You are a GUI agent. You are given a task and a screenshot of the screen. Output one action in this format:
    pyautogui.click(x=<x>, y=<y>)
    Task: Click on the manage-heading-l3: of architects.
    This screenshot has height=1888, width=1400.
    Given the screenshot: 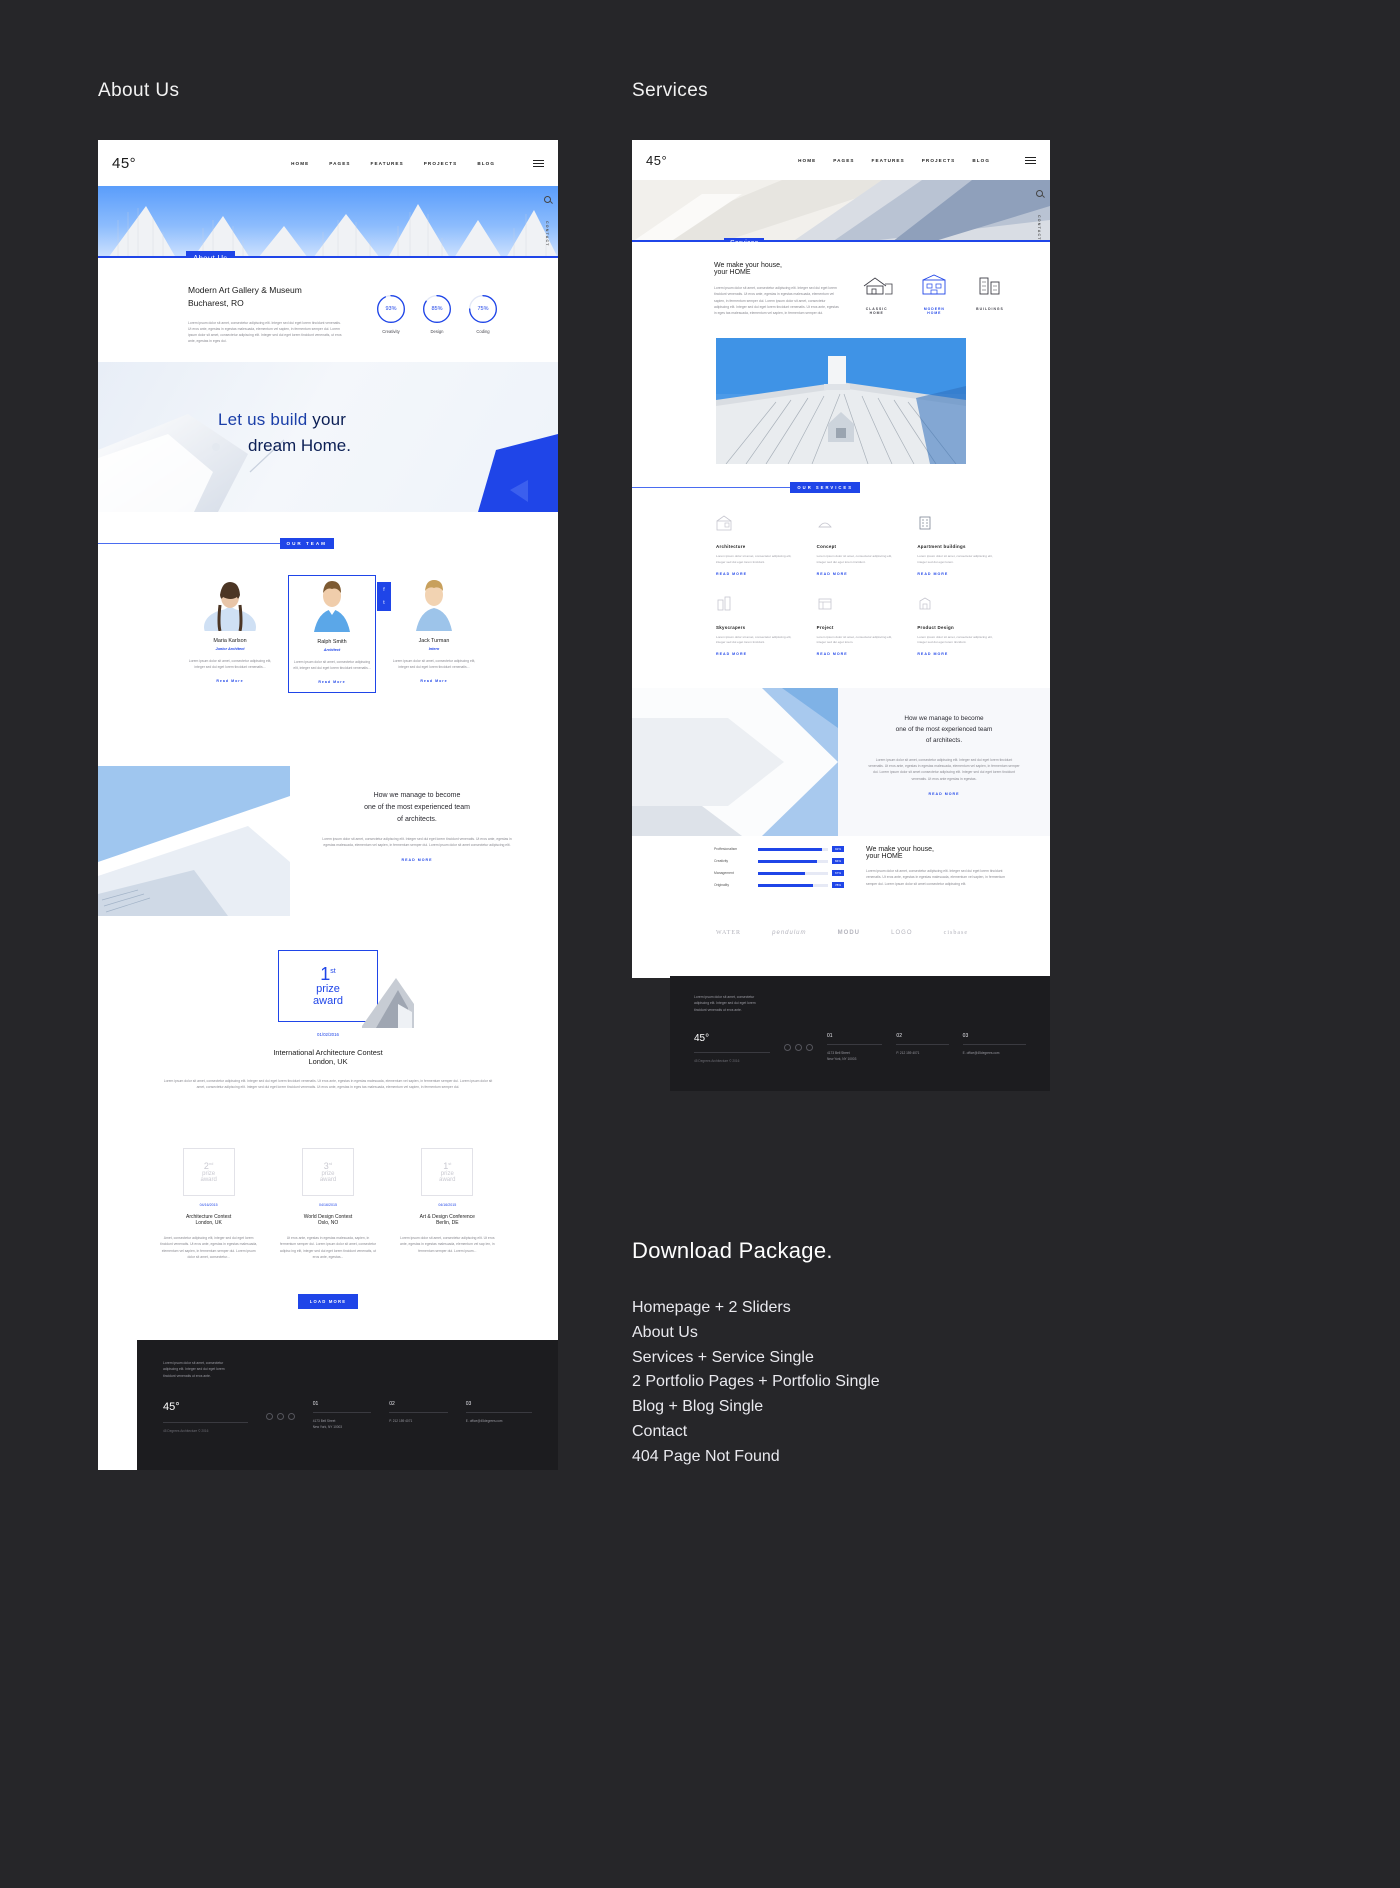 What is the action you would take?
    pyautogui.click(x=417, y=819)
    